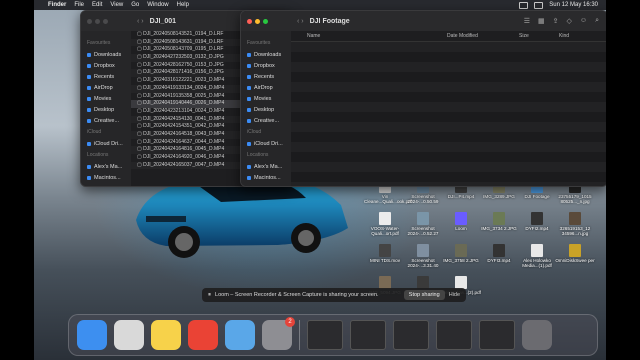 The width and height of the screenshot is (640, 360). Describe the element at coordinates (537, 256) in the screenshot. I see `desktop-icon: Alex Holowko Media...(1).pdf` at that location.